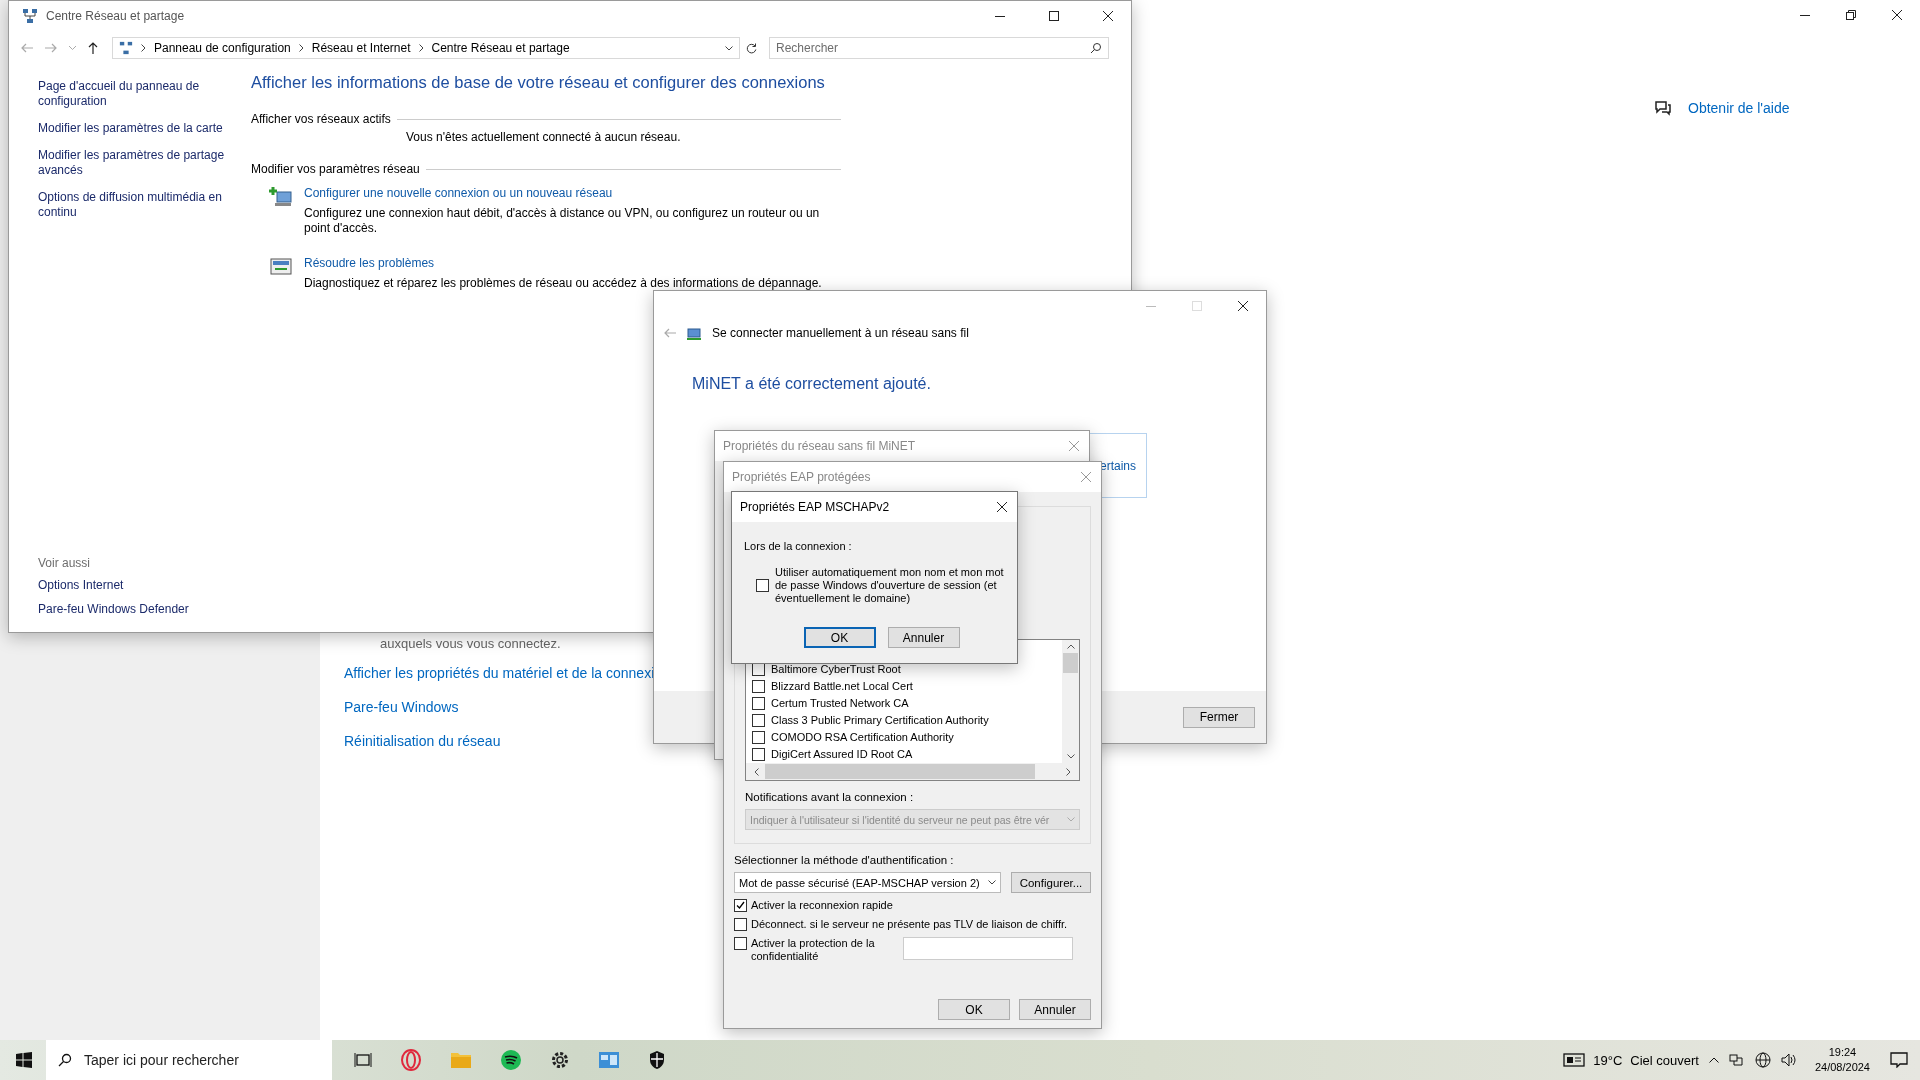  I want to click on group-label: Lors de la connexion :, so click(798, 546).